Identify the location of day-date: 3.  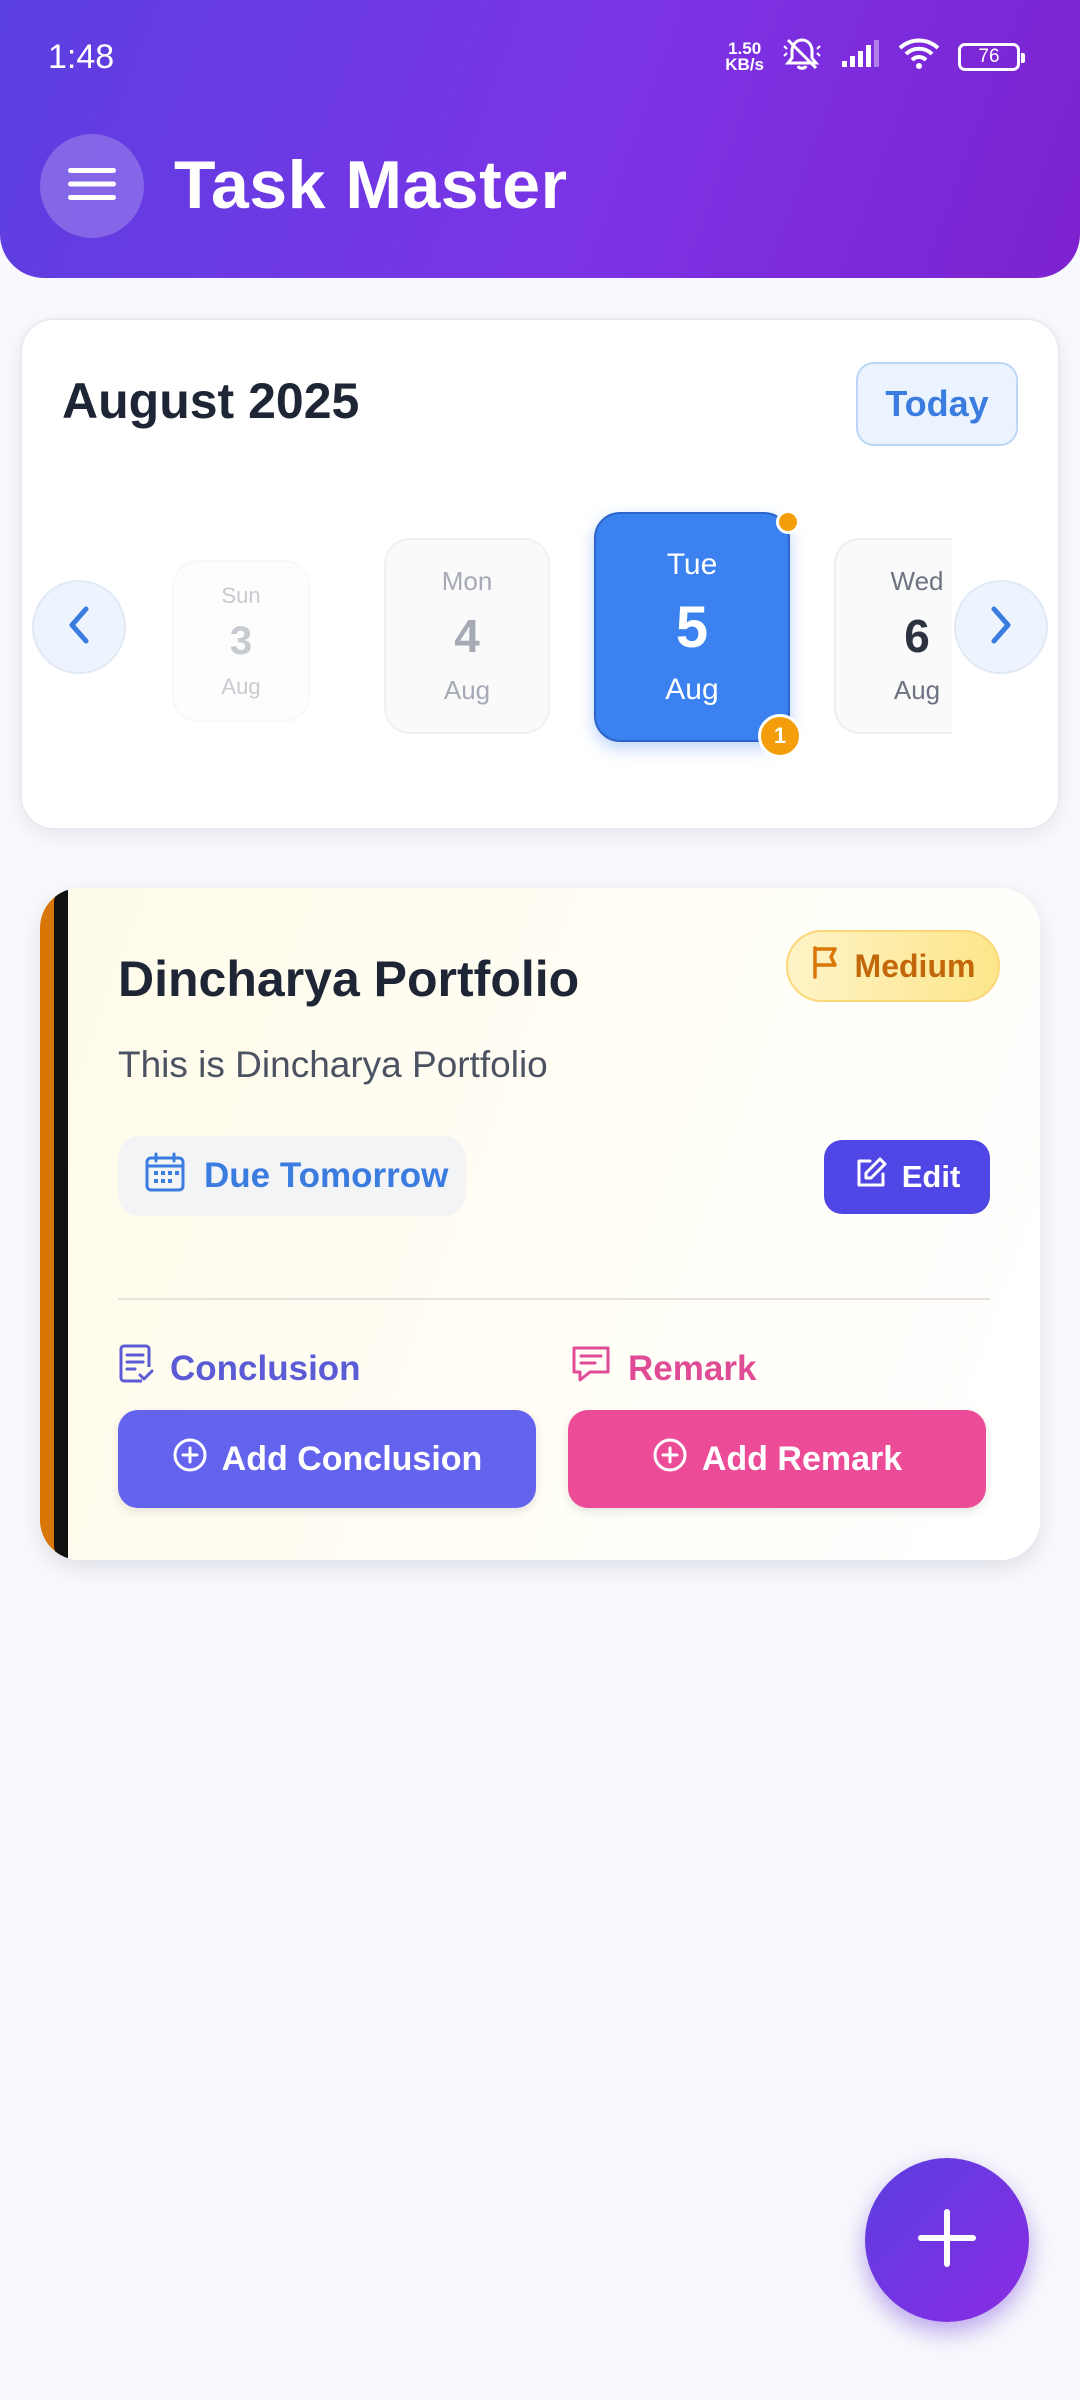
(241, 640).